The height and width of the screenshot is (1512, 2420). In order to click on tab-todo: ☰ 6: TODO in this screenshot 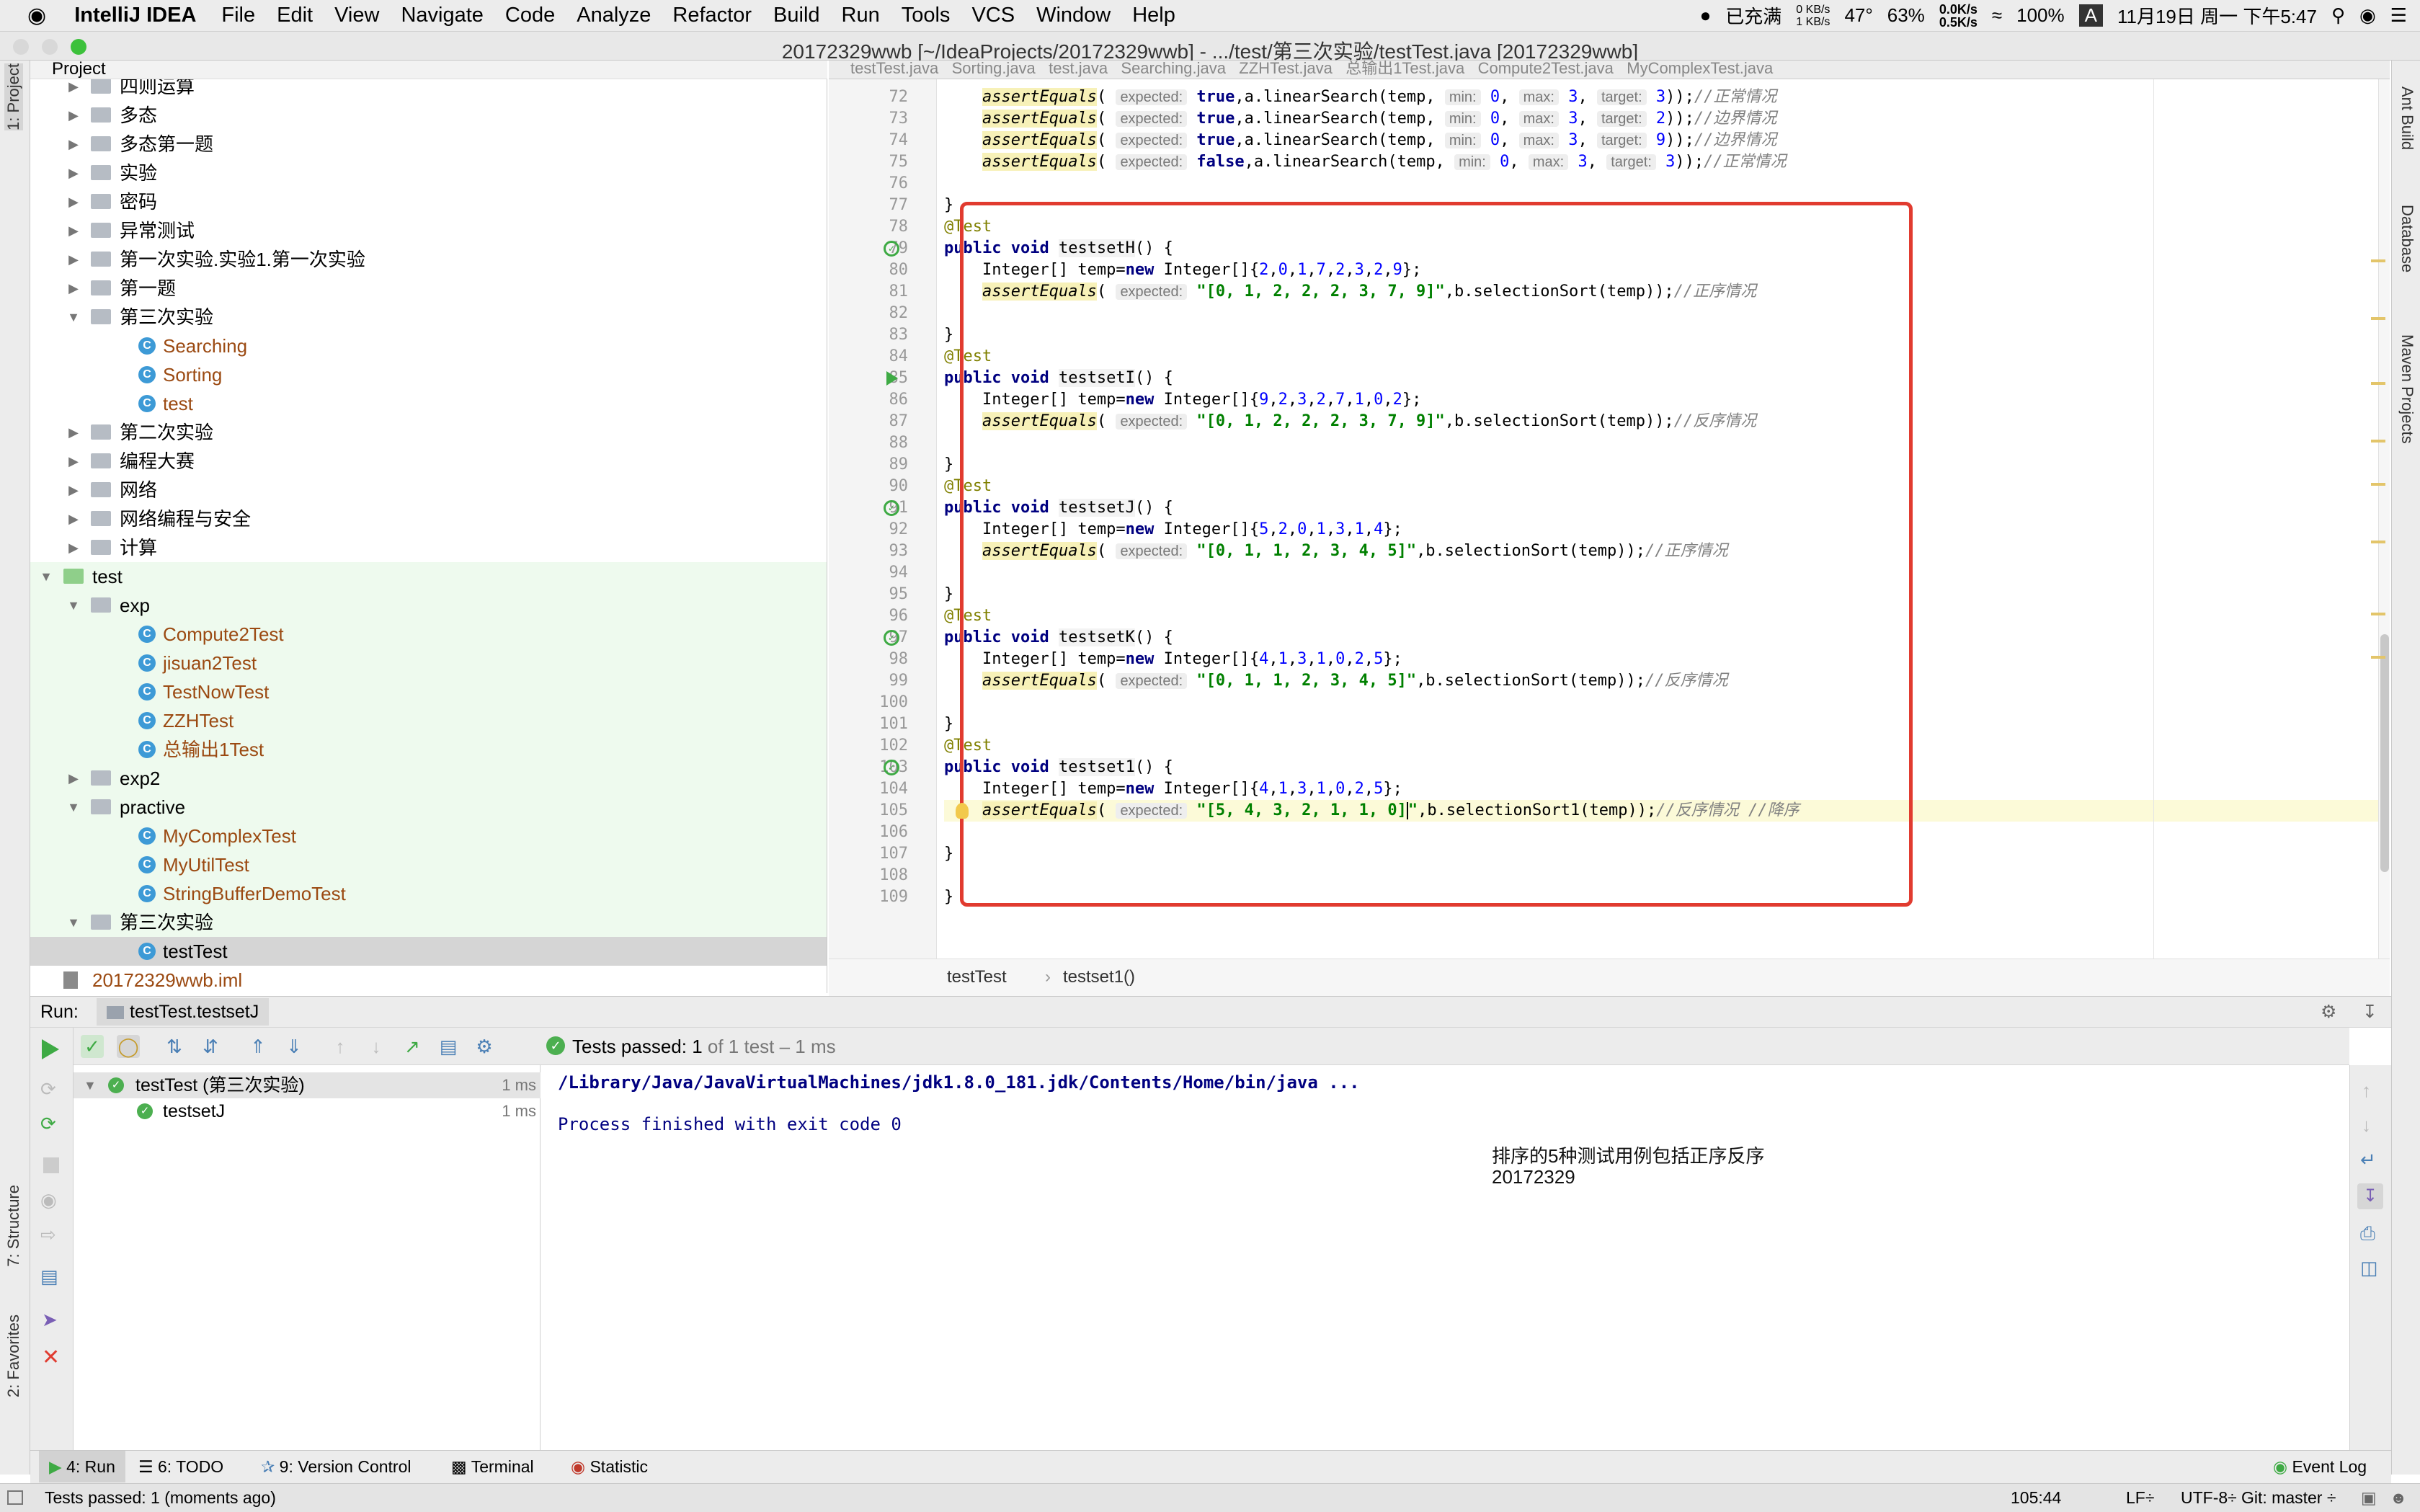, I will do `click(180, 1467)`.